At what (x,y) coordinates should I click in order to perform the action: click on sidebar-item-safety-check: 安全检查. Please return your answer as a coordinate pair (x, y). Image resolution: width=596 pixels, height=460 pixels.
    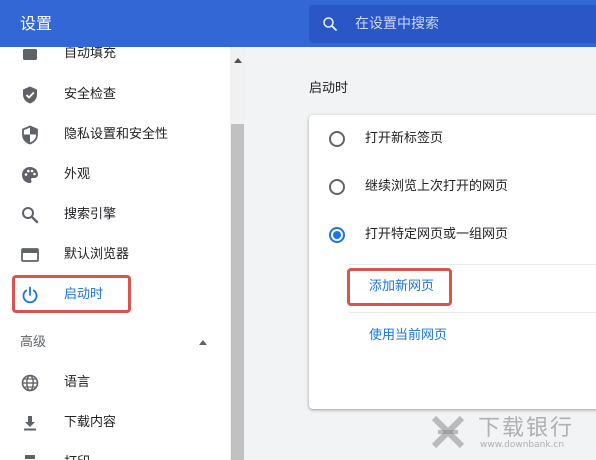
    Looking at the image, I should click on (115, 95).